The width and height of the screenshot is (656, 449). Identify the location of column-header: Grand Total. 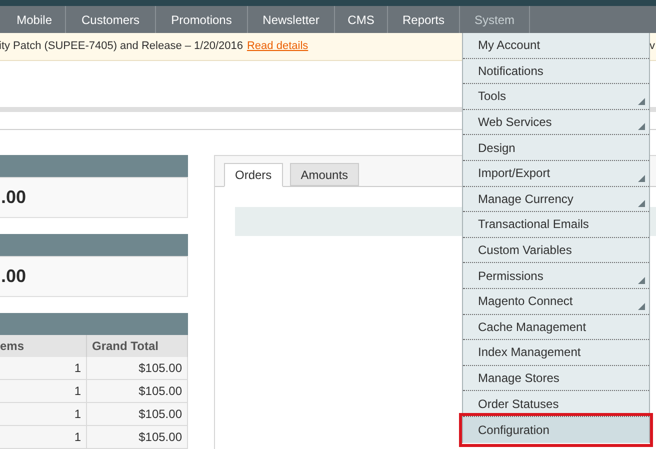
(137, 346).